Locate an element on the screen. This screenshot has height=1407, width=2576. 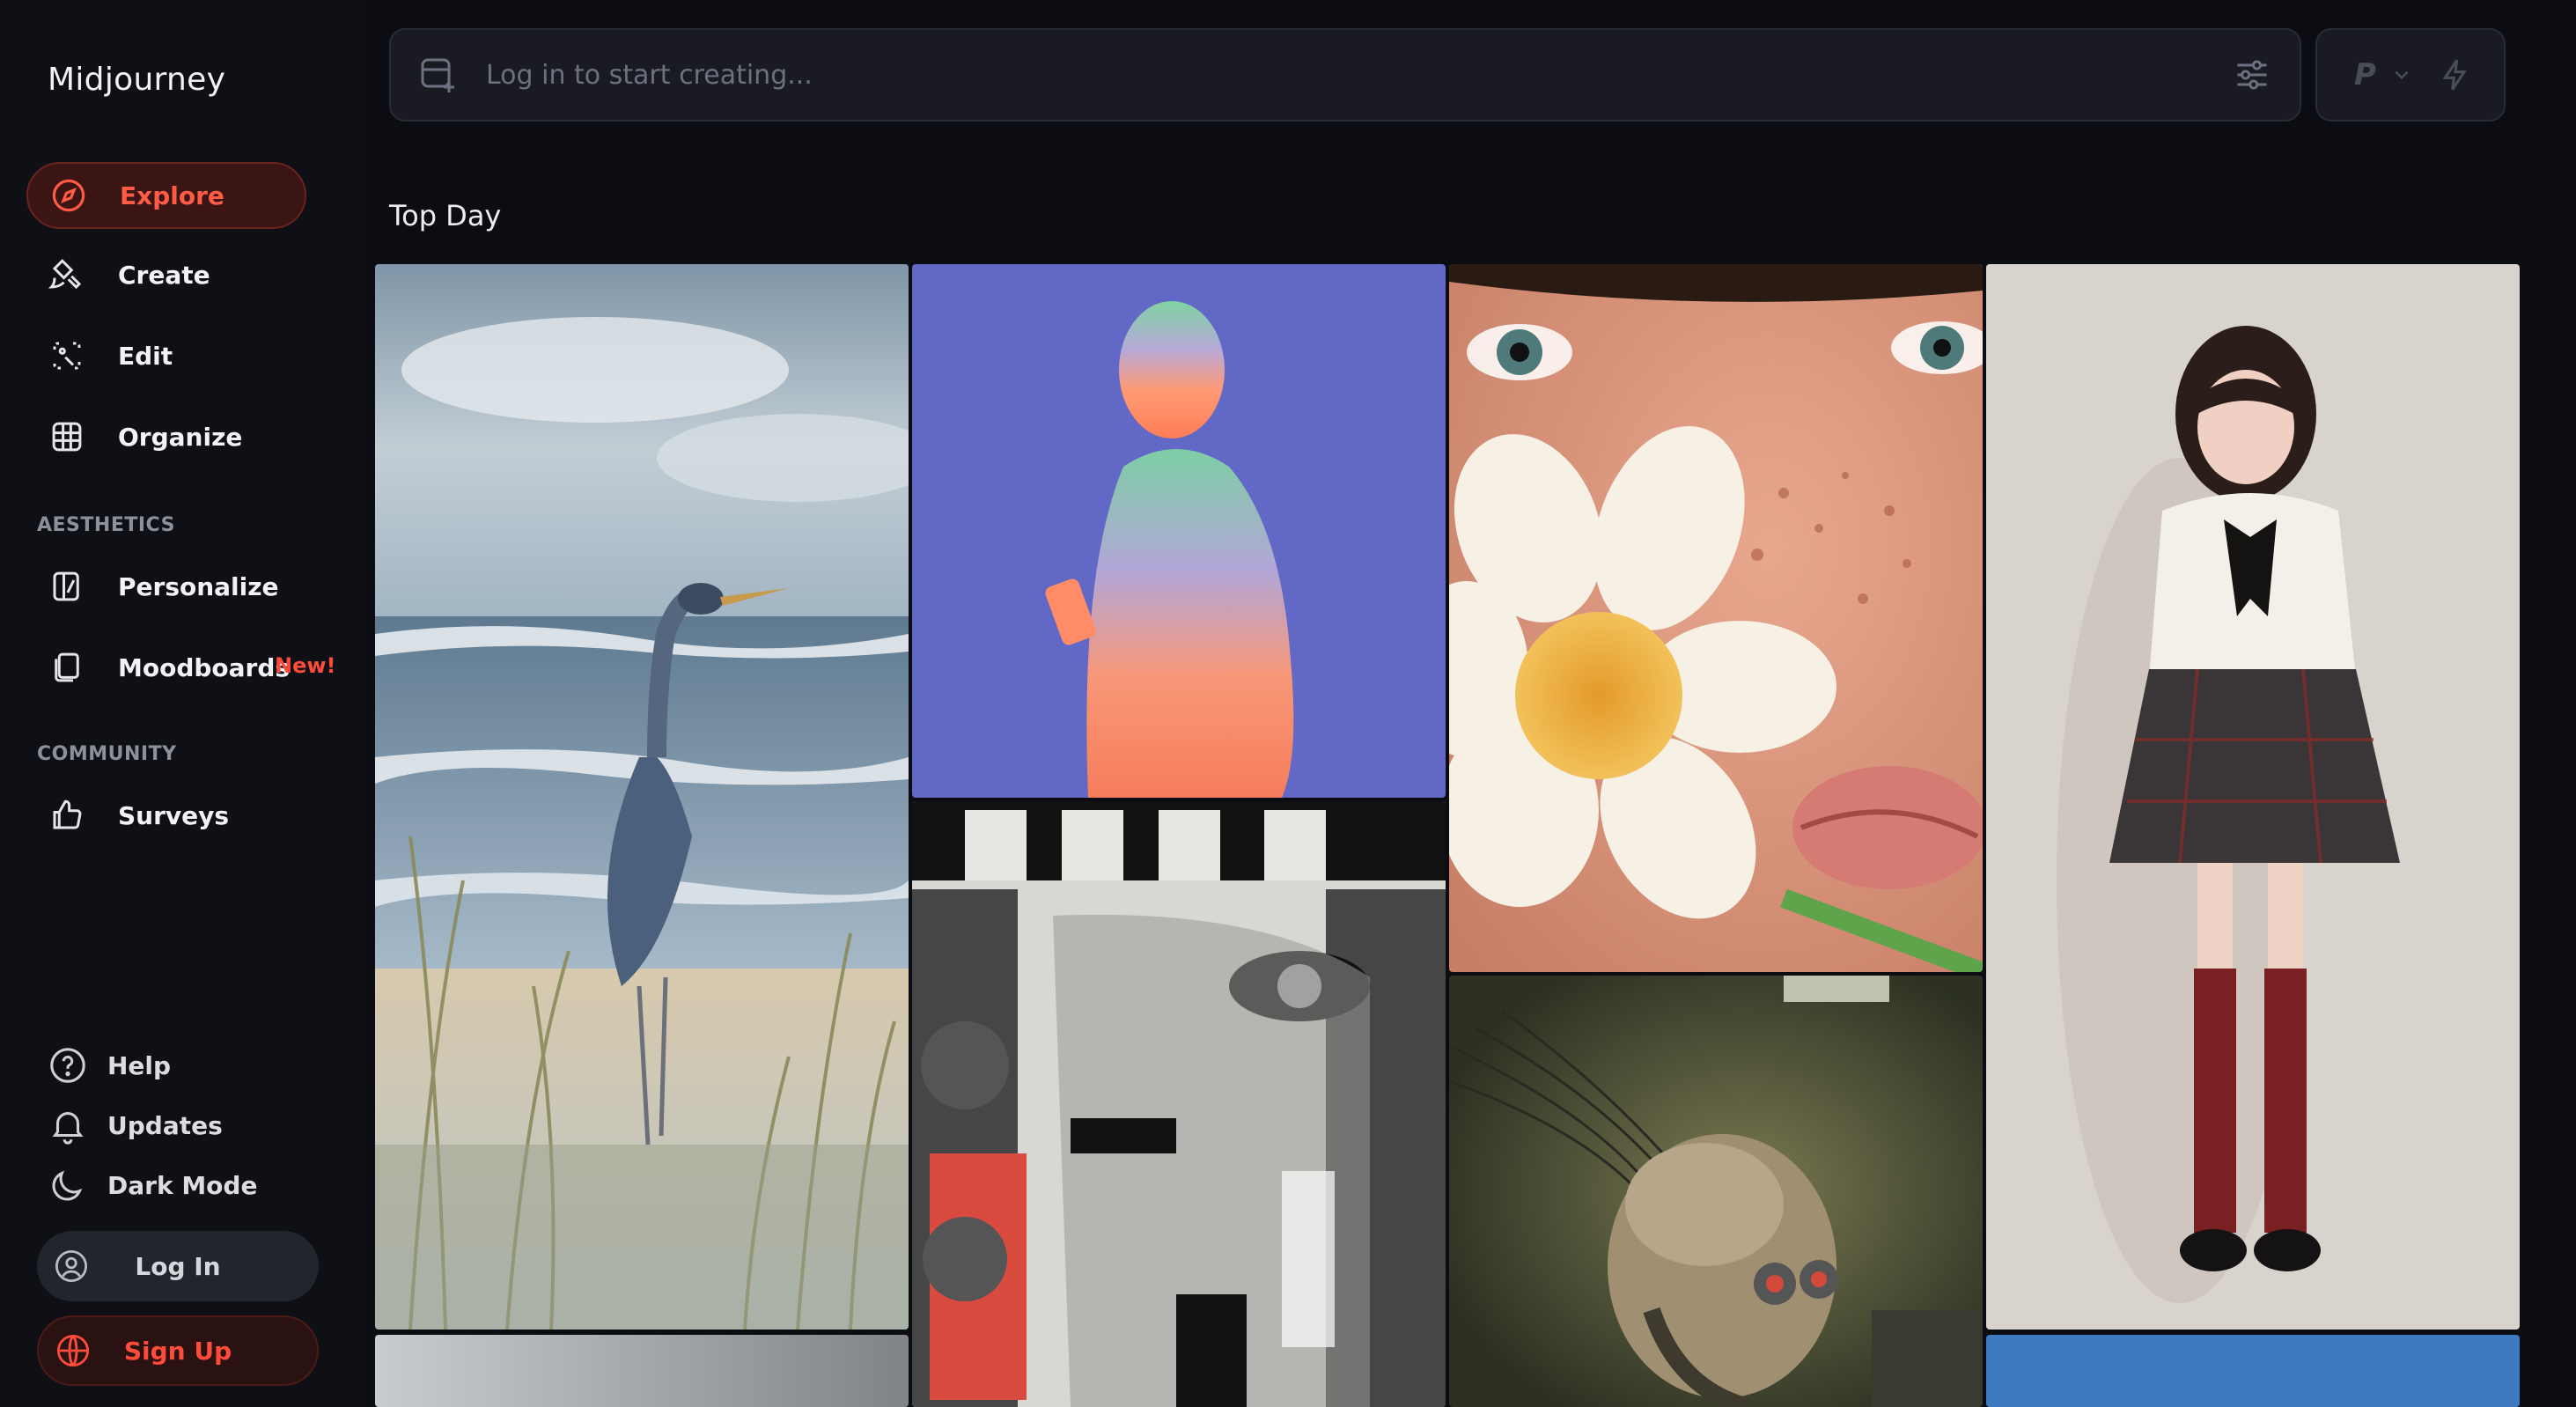
nav-personalize: Personalize is located at coordinates (166, 586).